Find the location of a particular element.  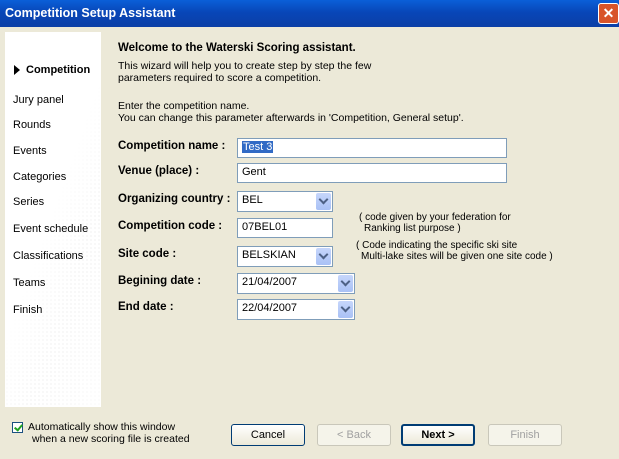

window-title: Competition Setup Assistant is located at coordinates (90, 13).